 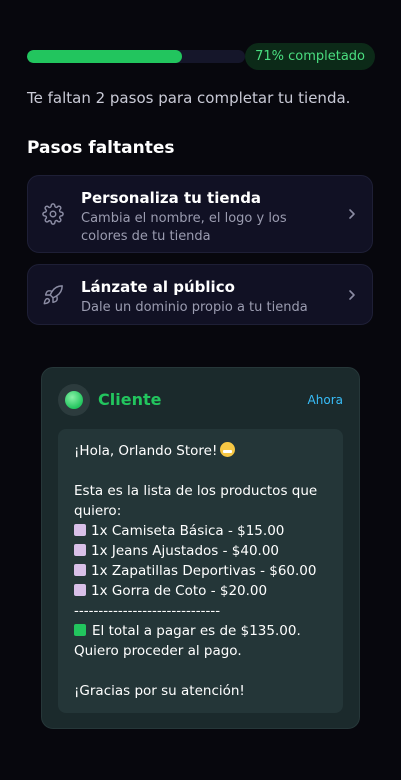 What do you see at coordinates (185, 551) in the screenshot?
I see `item-text: 1x Jeans Ajustados - $40.00` at bounding box center [185, 551].